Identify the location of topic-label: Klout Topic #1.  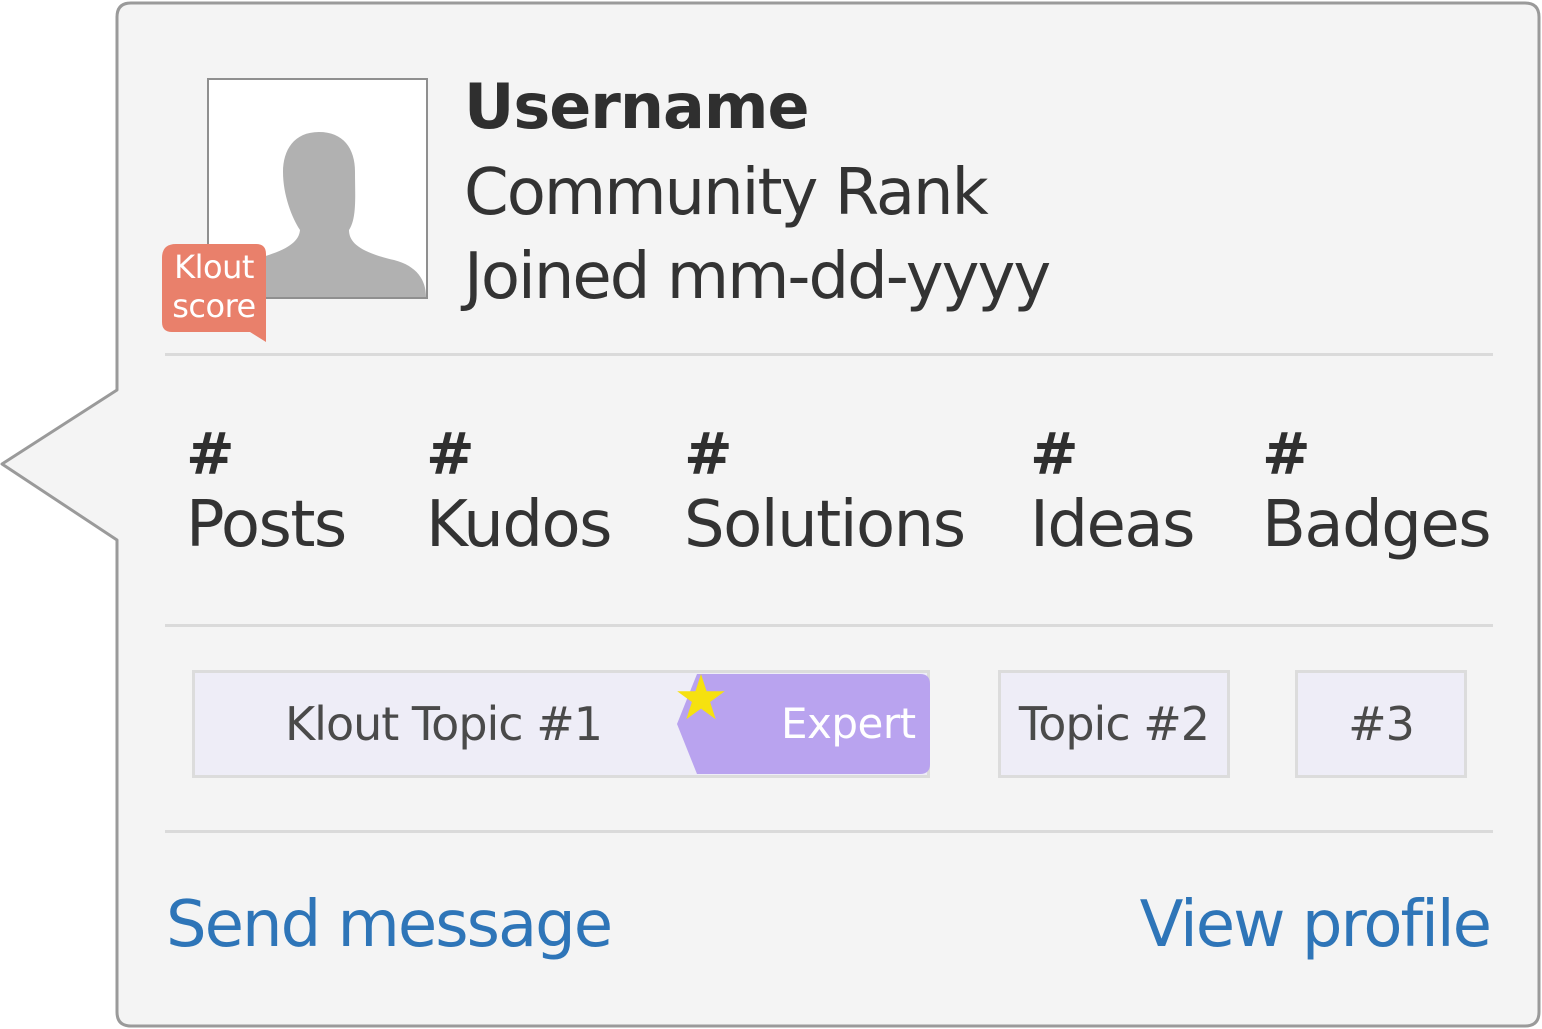
(444, 724).